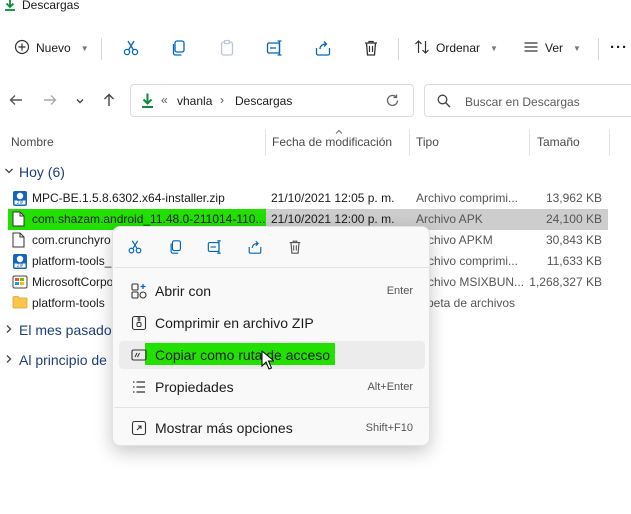  I want to click on window-title: Descargas, so click(51, 6).